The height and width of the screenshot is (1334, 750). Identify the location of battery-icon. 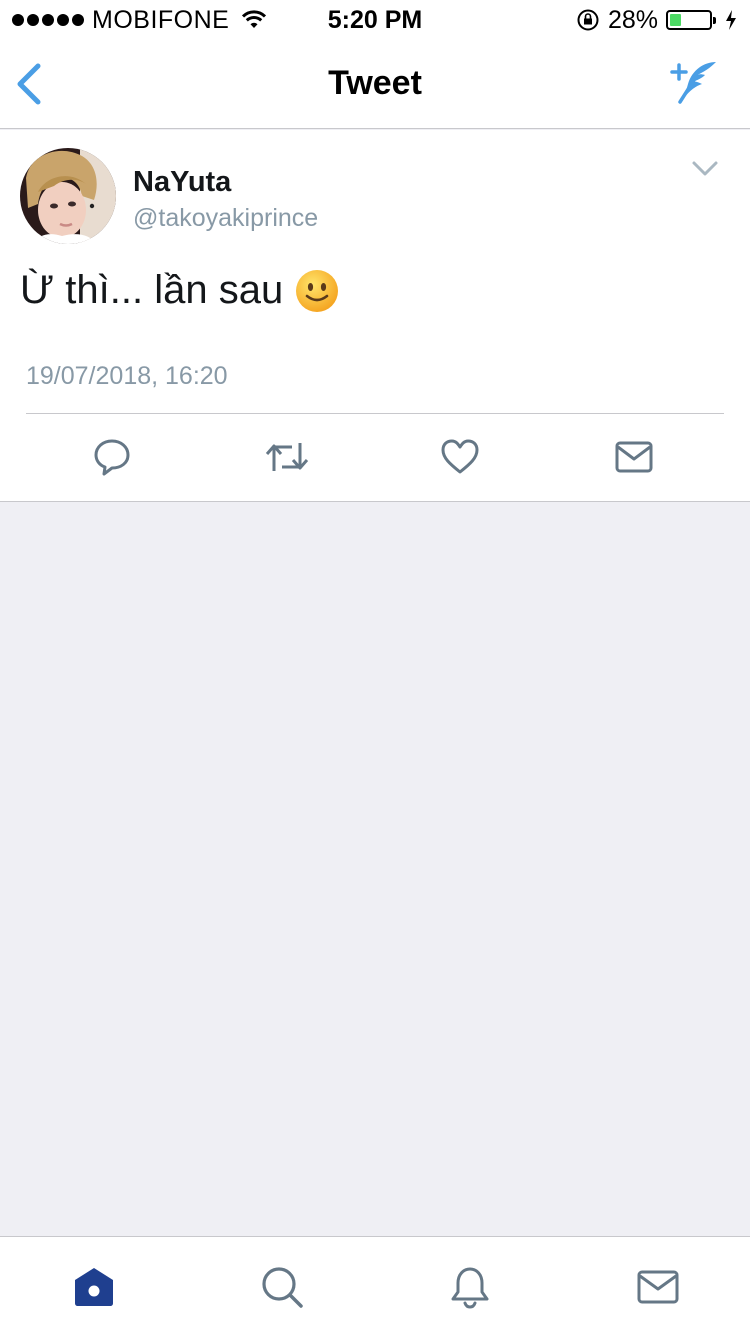
(691, 20).